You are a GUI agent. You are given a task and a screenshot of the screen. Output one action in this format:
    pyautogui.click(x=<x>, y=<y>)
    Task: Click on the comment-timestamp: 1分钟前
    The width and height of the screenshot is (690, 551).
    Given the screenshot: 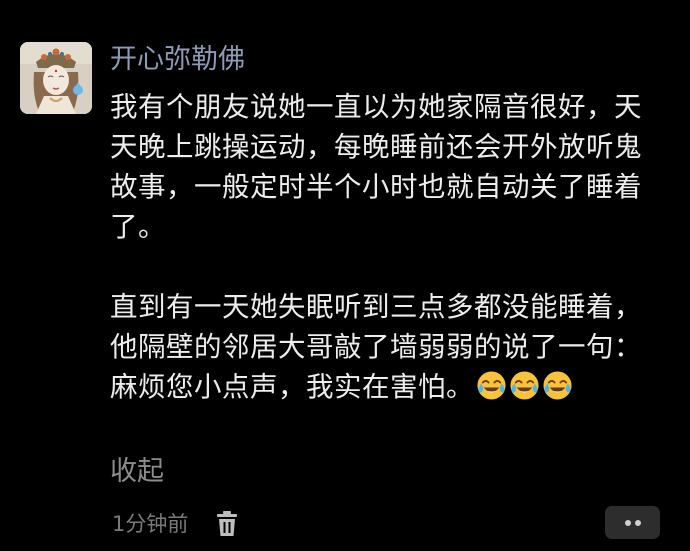 What is the action you would take?
    pyautogui.click(x=150, y=524)
    